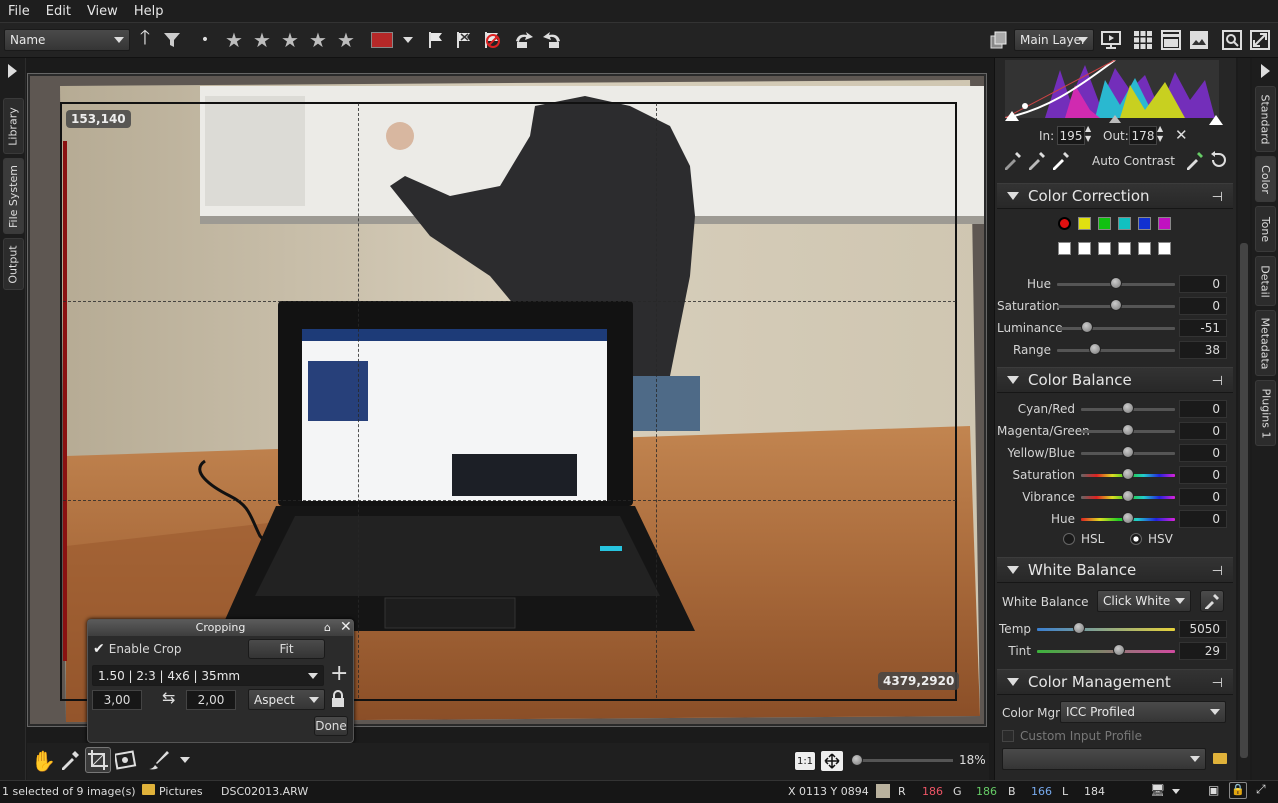 The image size is (1278, 803). What do you see at coordinates (1203, 284) in the screenshot?
I see `color-correction-value-0: 0` at bounding box center [1203, 284].